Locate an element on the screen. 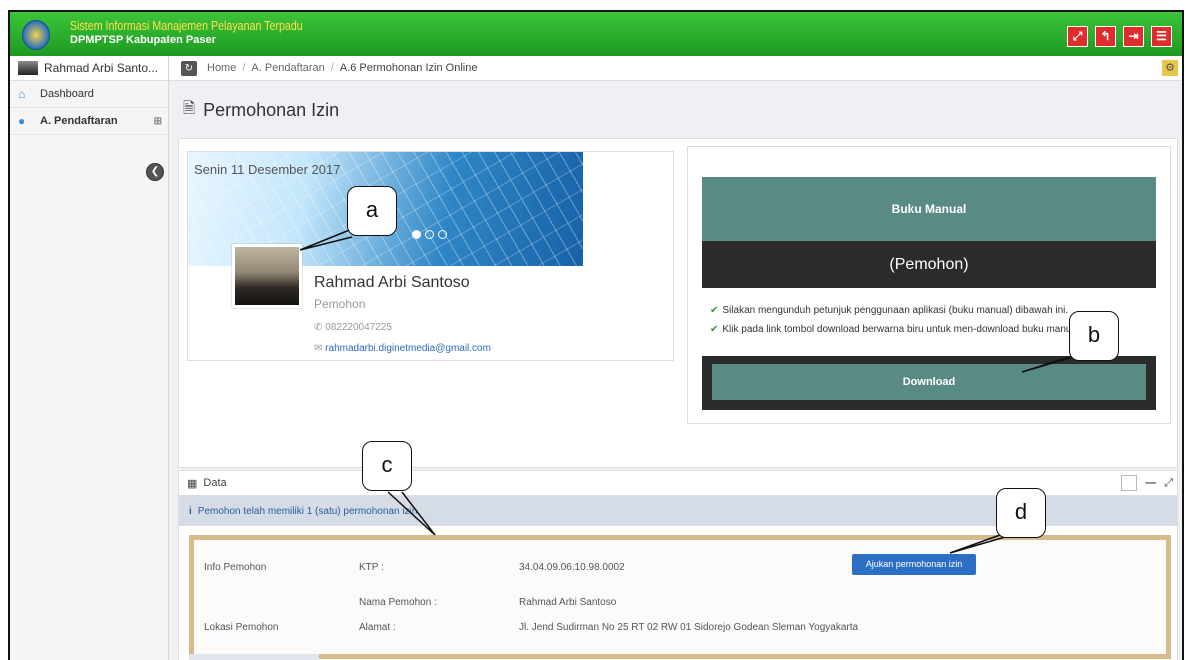  submit-application-button: Ajukan permohonan izin is located at coordinates (914, 564).